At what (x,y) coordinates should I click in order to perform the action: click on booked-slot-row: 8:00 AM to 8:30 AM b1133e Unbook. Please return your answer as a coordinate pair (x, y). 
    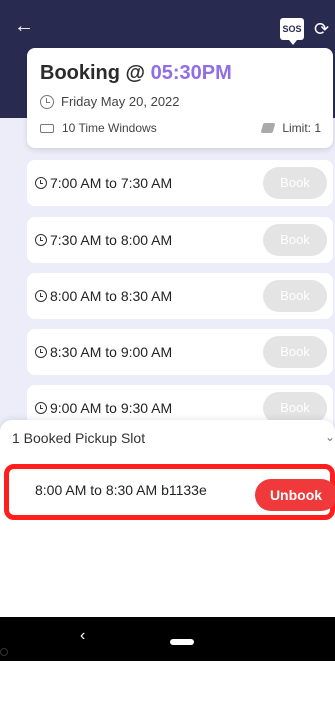
    Looking at the image, I should click on (169, 492).